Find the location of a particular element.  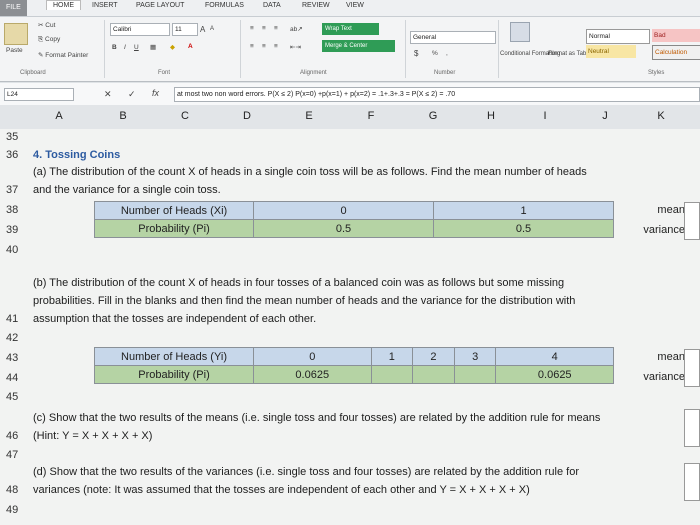

fill-color-icon: ◆ is located at coordinates (172, 47).